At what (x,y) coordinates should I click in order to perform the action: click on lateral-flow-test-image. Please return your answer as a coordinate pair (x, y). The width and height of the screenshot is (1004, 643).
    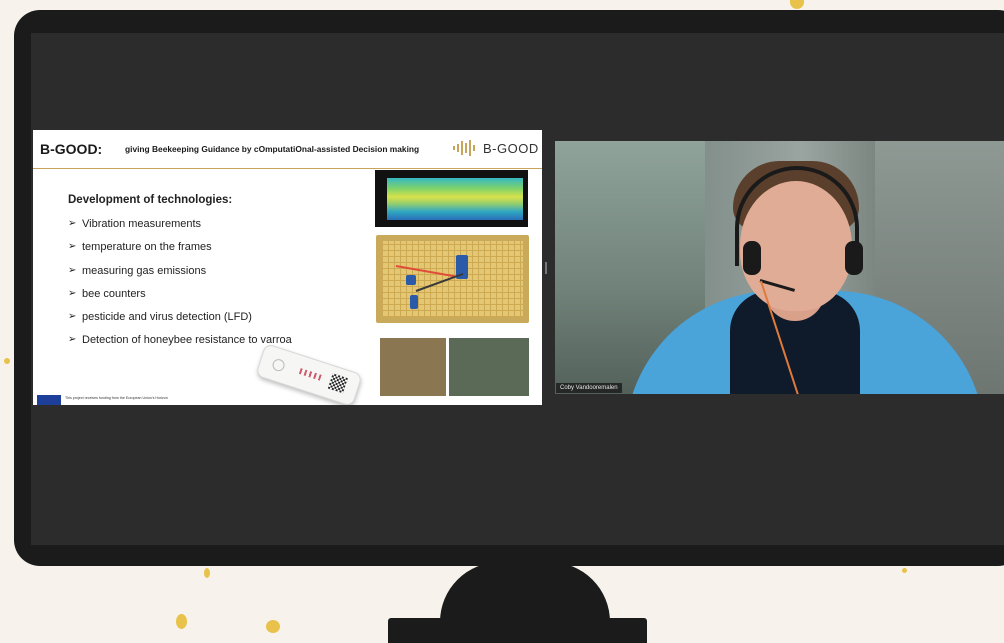
    Looking at the image, I should click on (309, 374).